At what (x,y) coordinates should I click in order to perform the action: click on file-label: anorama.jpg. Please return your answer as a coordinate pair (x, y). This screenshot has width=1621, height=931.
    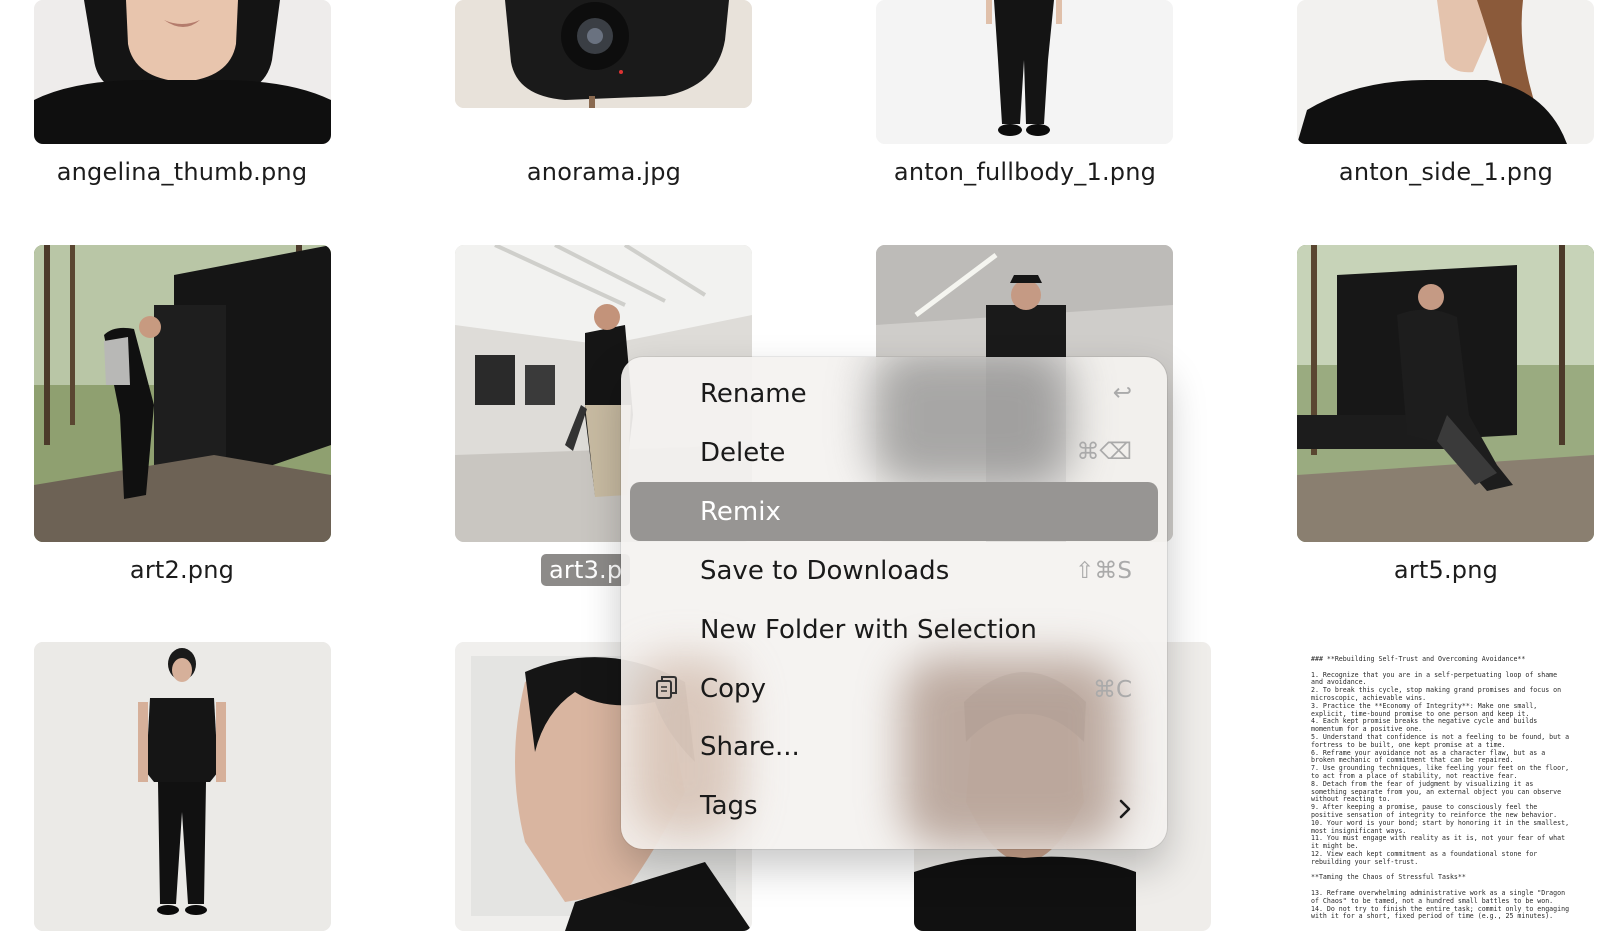
    Looking at the image, I should click on (604, 172).